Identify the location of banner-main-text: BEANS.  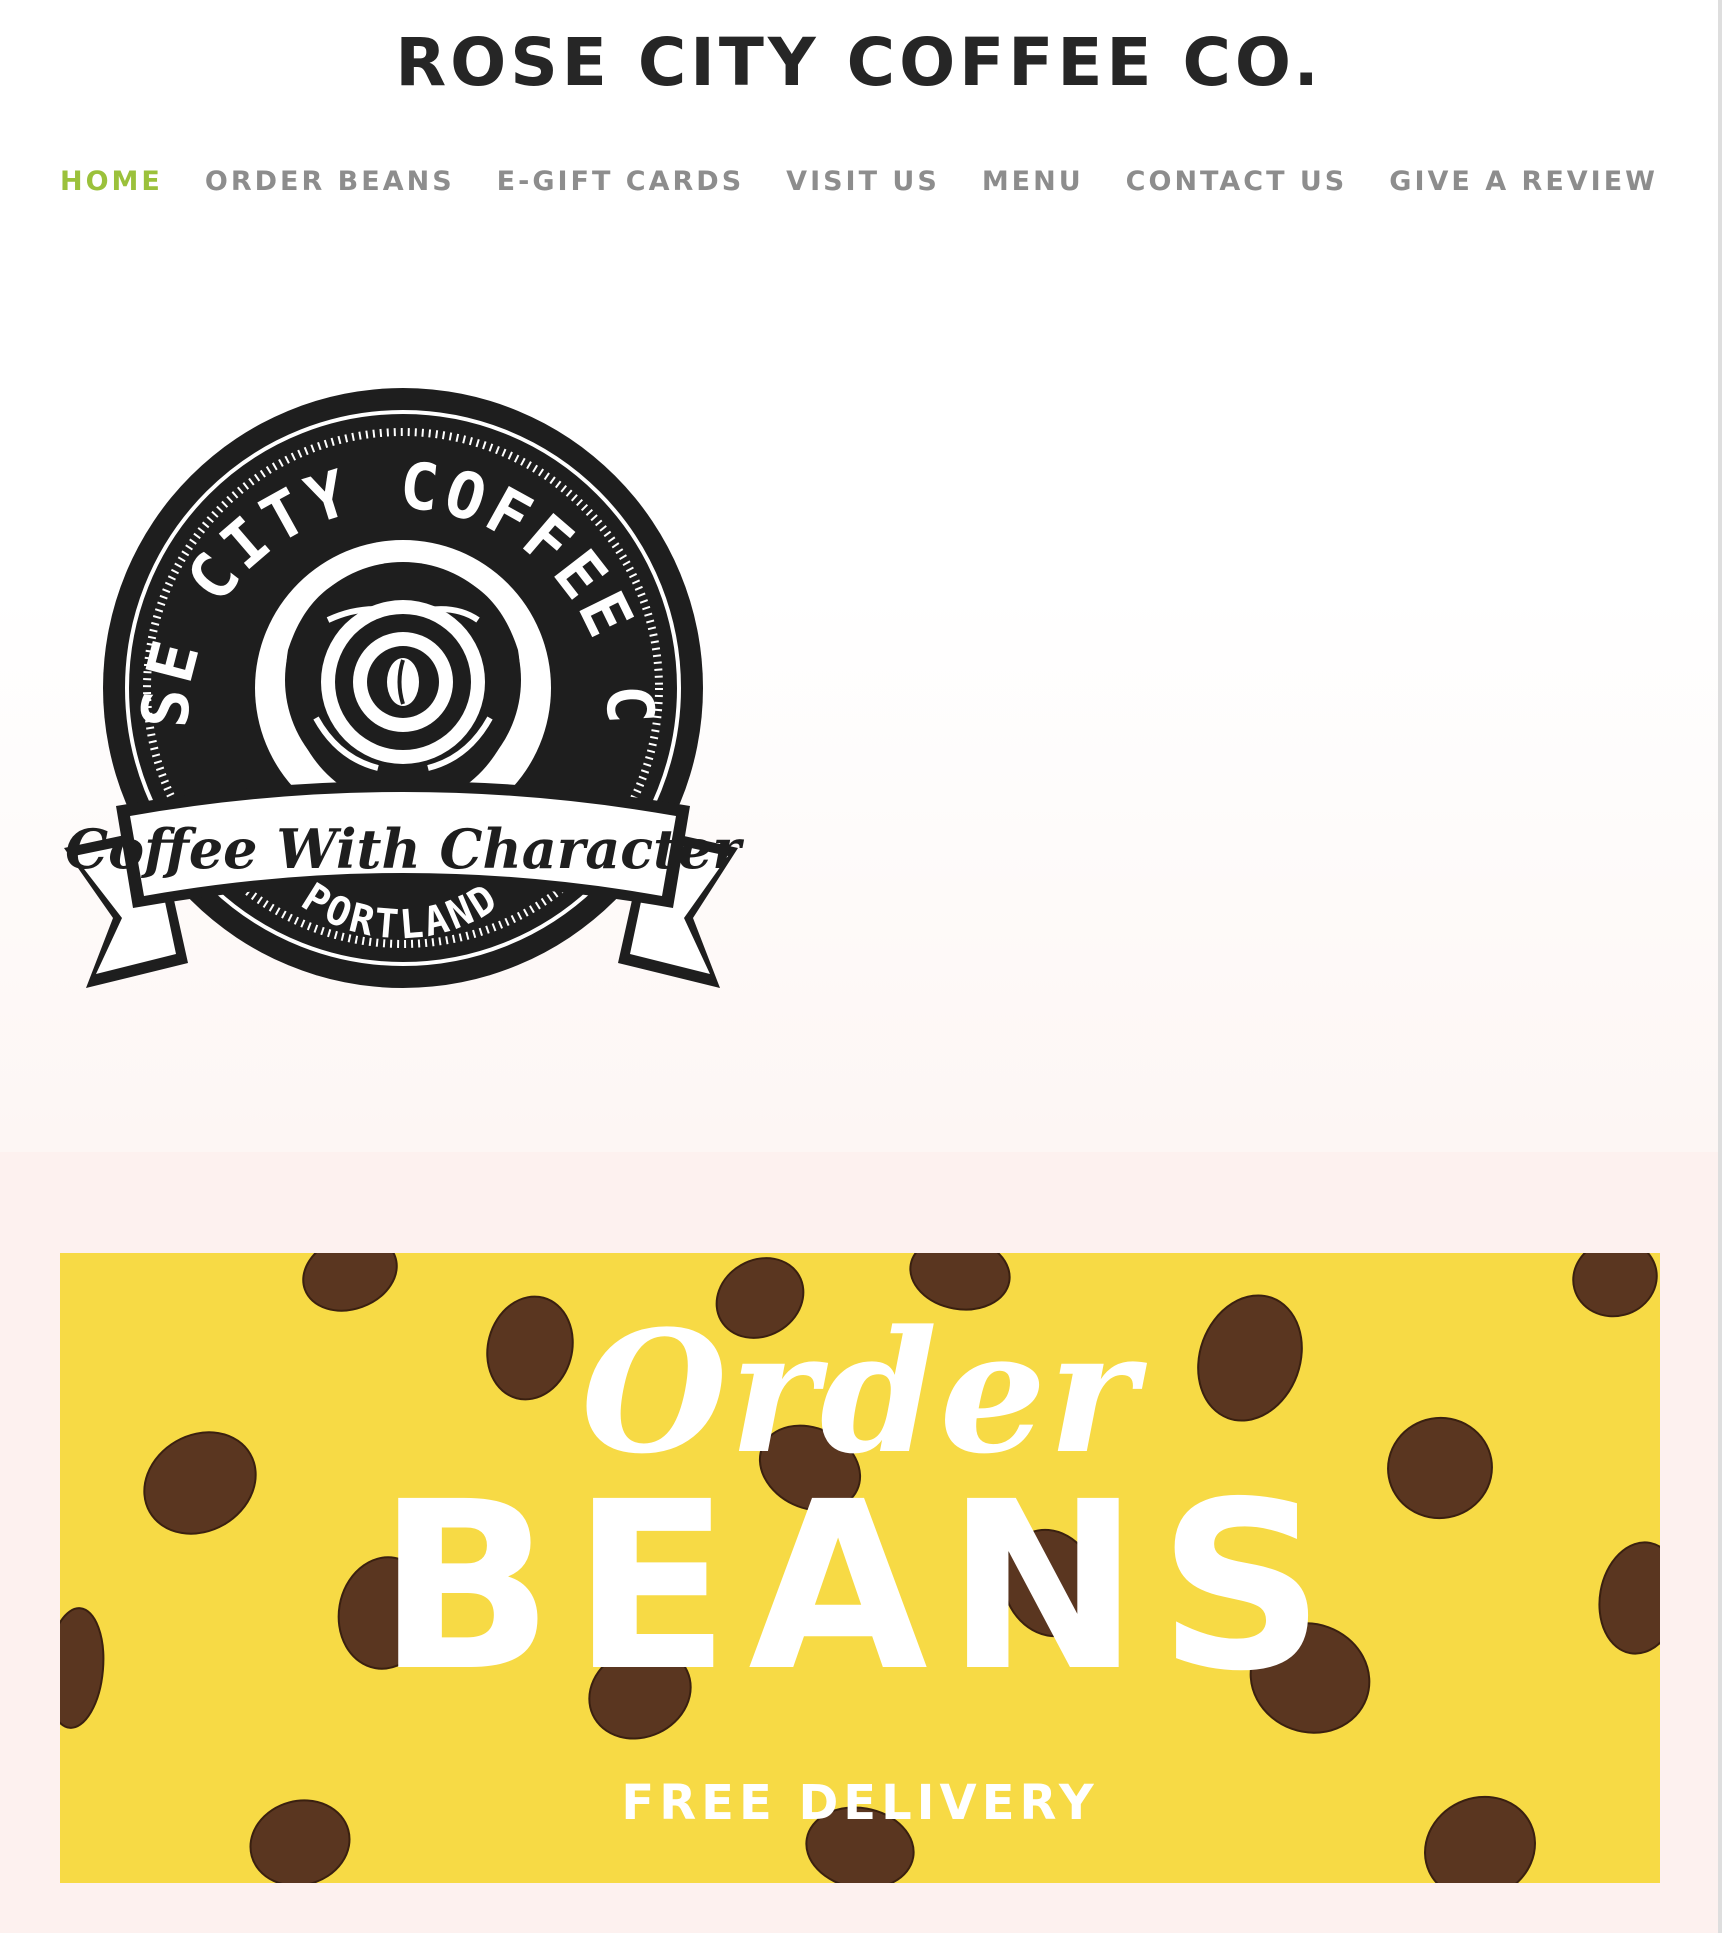
(860, 1587).